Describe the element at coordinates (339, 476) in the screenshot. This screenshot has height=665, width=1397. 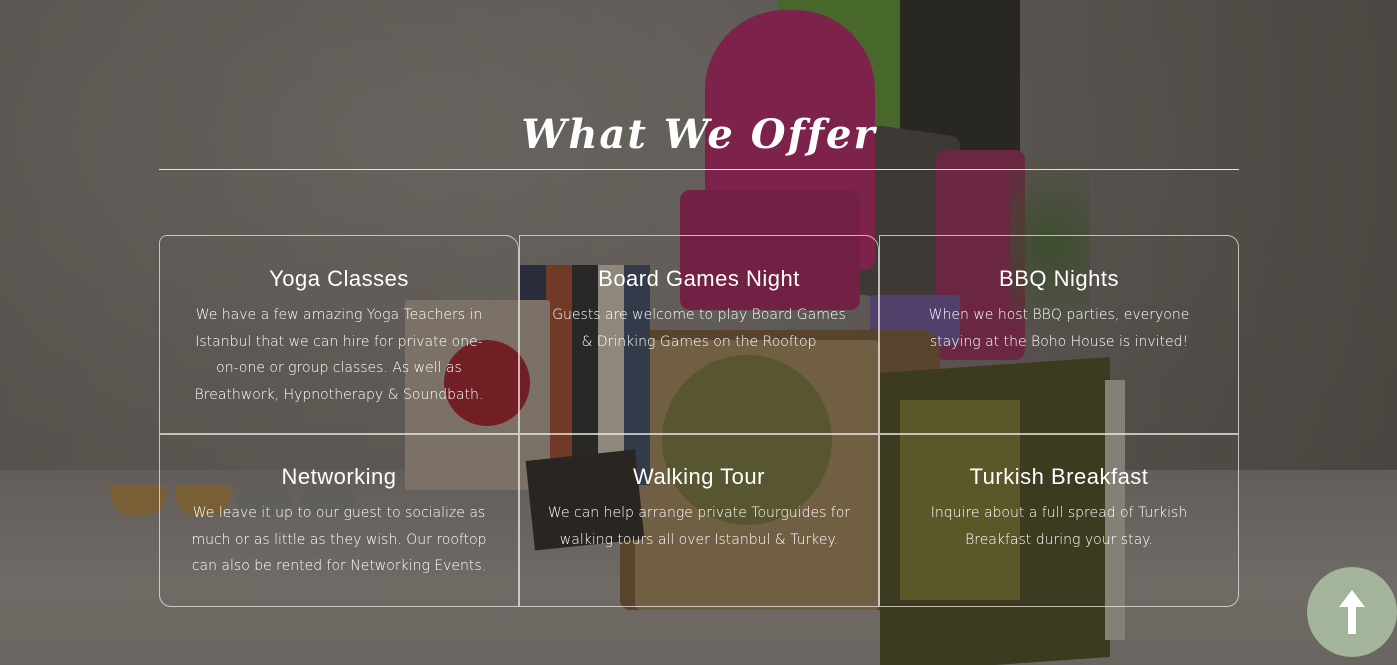
I see `offer-title: Networking` at that location.